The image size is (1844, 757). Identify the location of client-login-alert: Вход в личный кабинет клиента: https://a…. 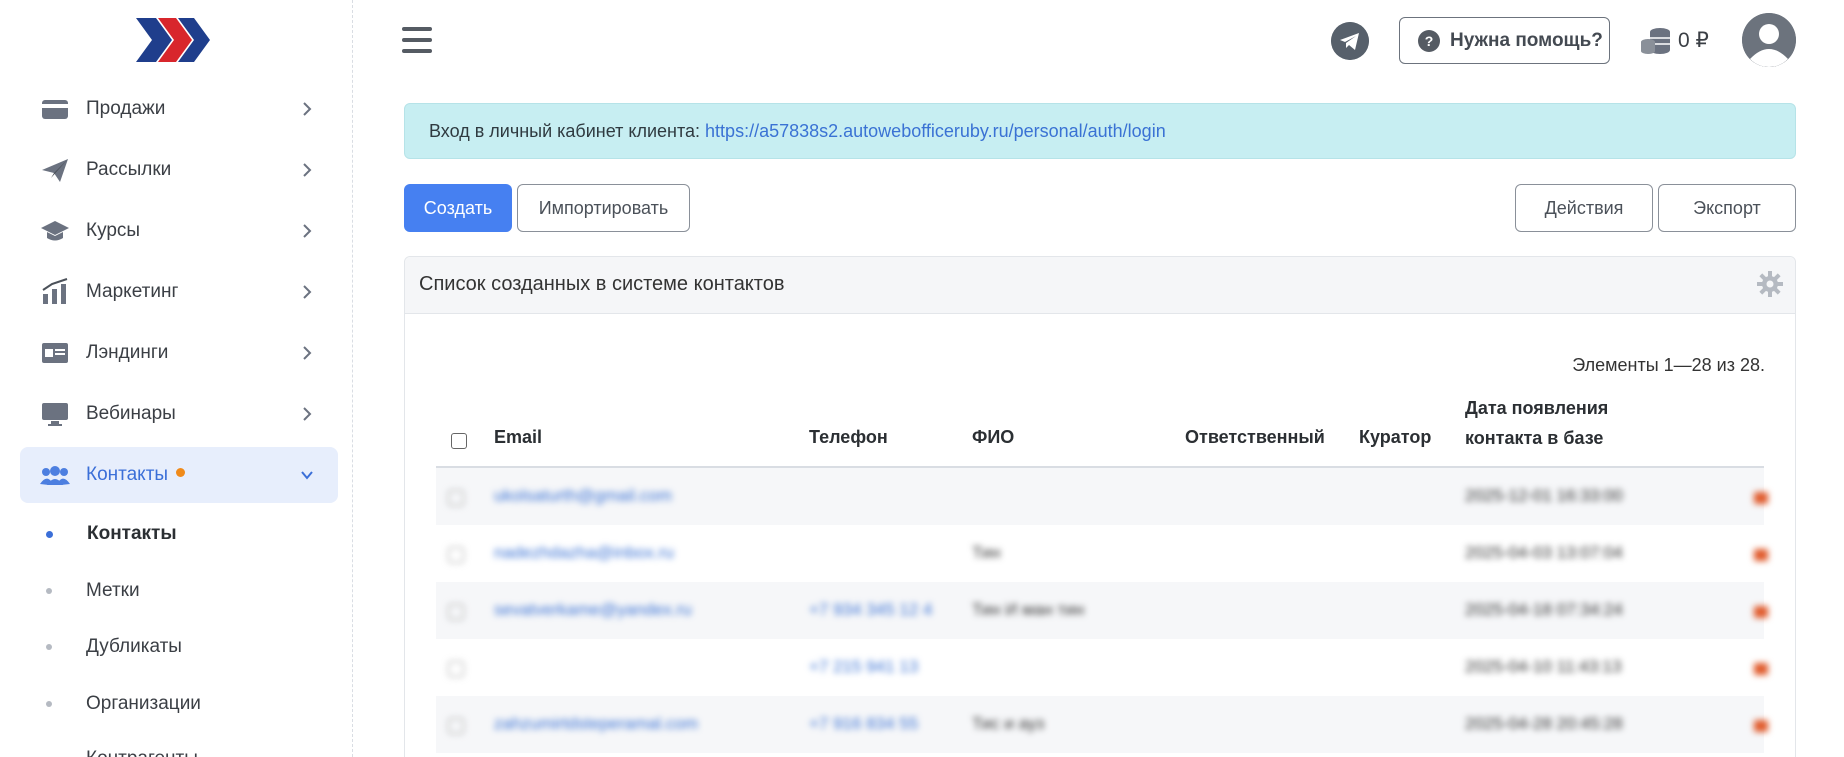
(1100, 131).